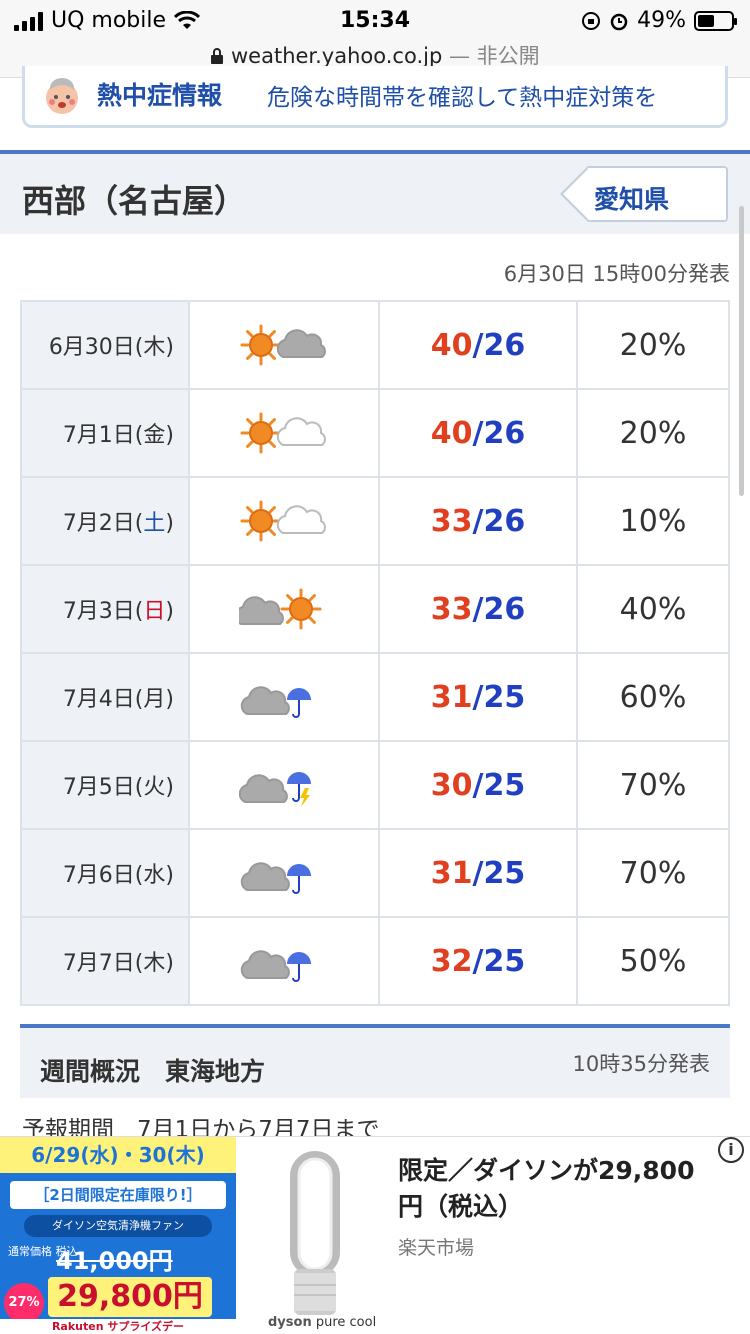 This screenshot has width=750, height=1334. Describe the element at coordinates (558, 1189) in the screenshot. I see `ad-title: 限定／ダイソンが29,800円（税込）` at that location.